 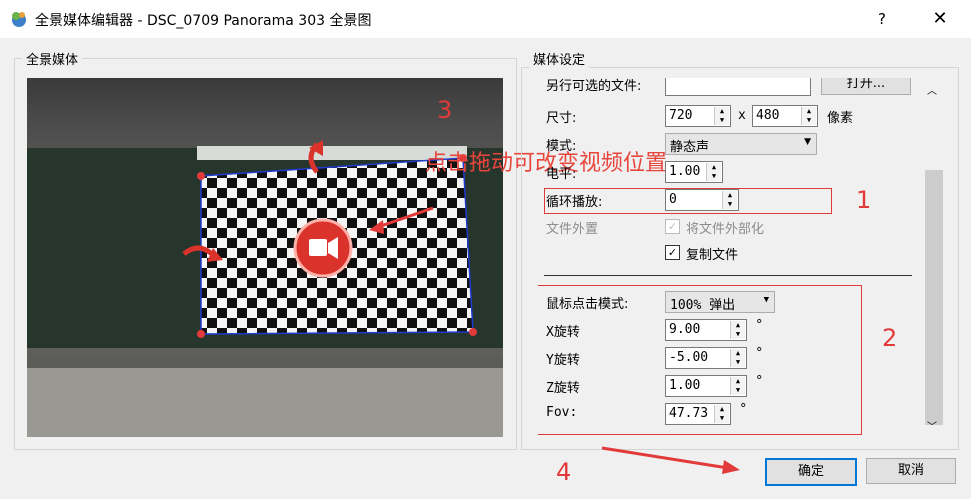 I want to click on xrot-degree: °, so click(x=759, y=325).